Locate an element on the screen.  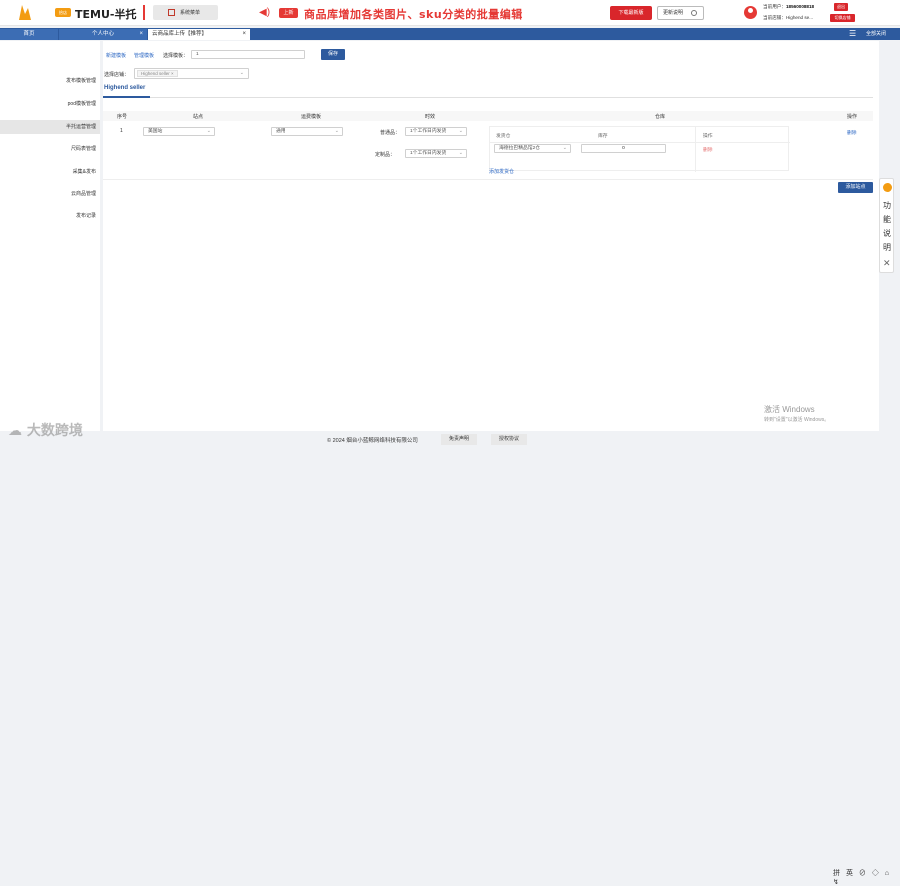
custom-timeliness-select: 1个工作日内发货 ⌄ is located at coordinates (436, 153).